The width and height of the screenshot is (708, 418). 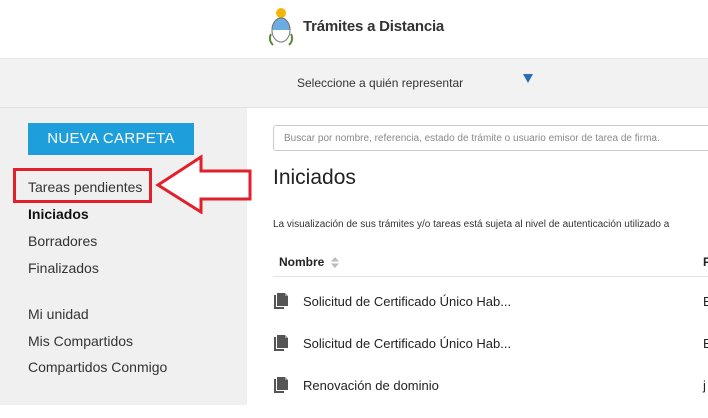 What do you see at coordinates (528, 78) in the screenshot?
I see `caret-down-icon` at bounding box center [528, 78].